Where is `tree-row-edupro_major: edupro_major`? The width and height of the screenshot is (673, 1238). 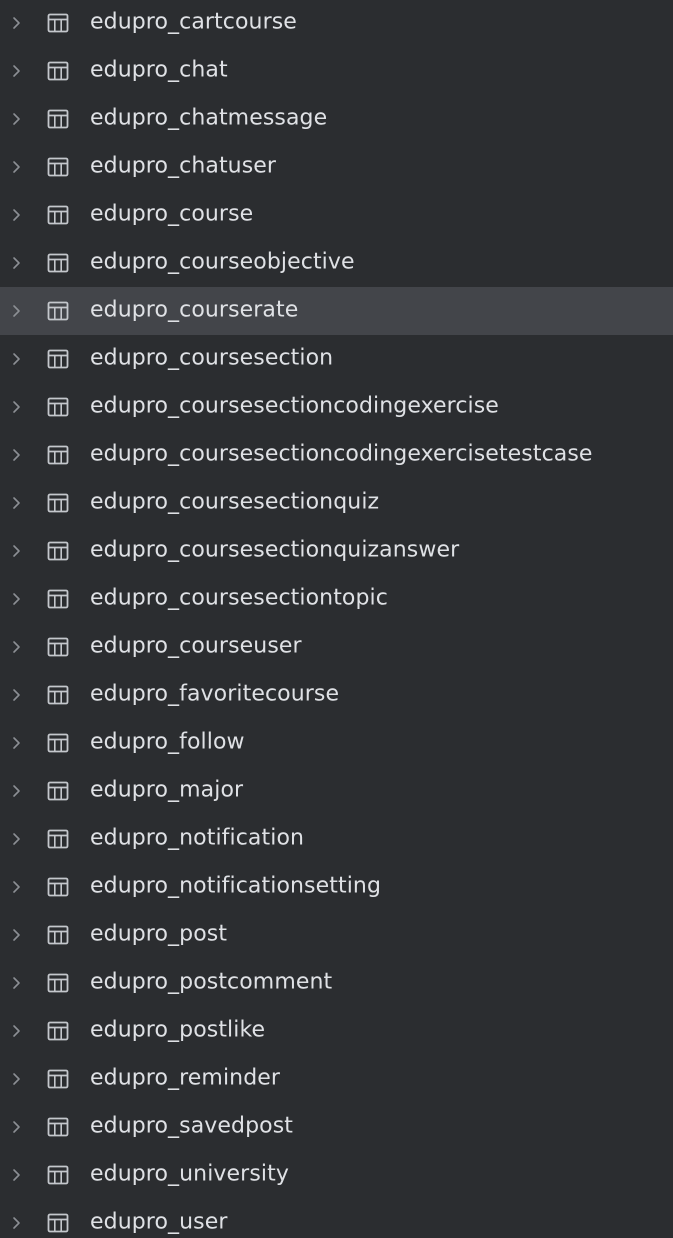
tree-row-edupro_major: edupro_major is located at coordinates (336, 791).